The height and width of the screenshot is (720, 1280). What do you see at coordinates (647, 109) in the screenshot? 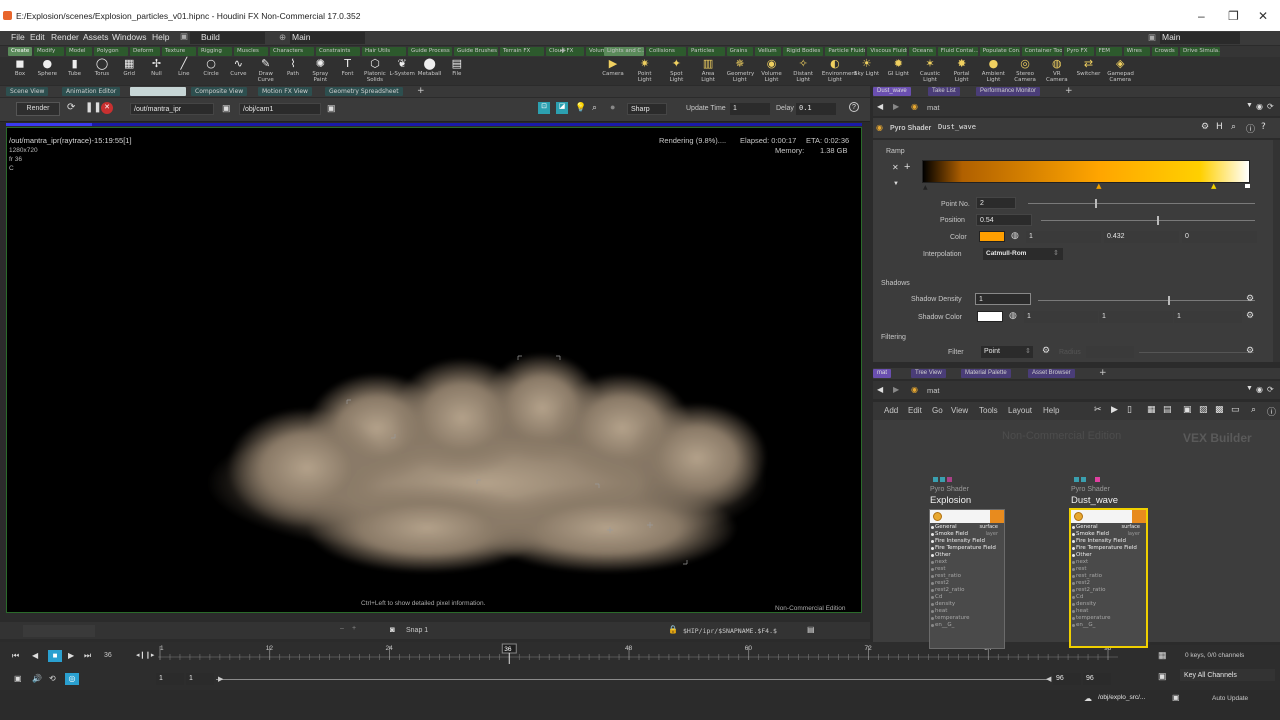
I see `preview-mode-dropdown: Sharp` at bounding box center [647, 109].